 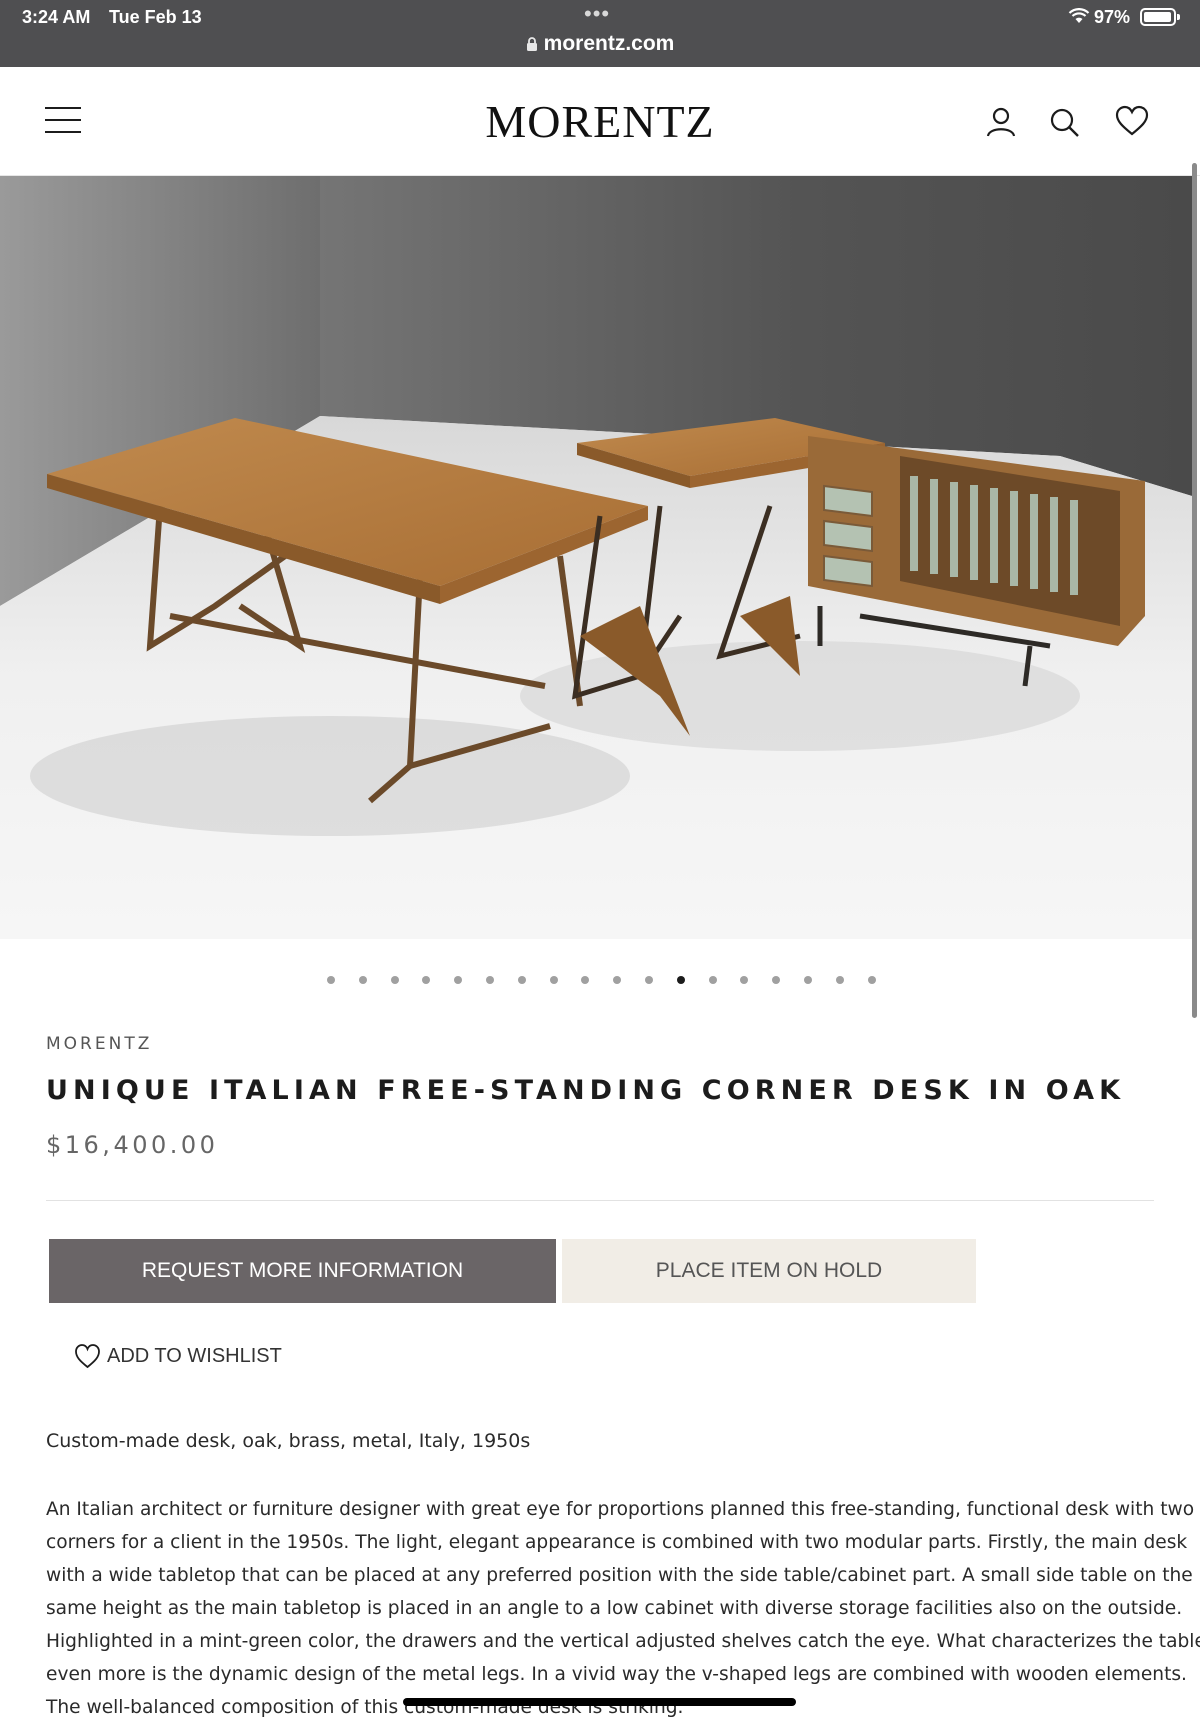 I want to click on account-icon, so click(x=1001, y=122).